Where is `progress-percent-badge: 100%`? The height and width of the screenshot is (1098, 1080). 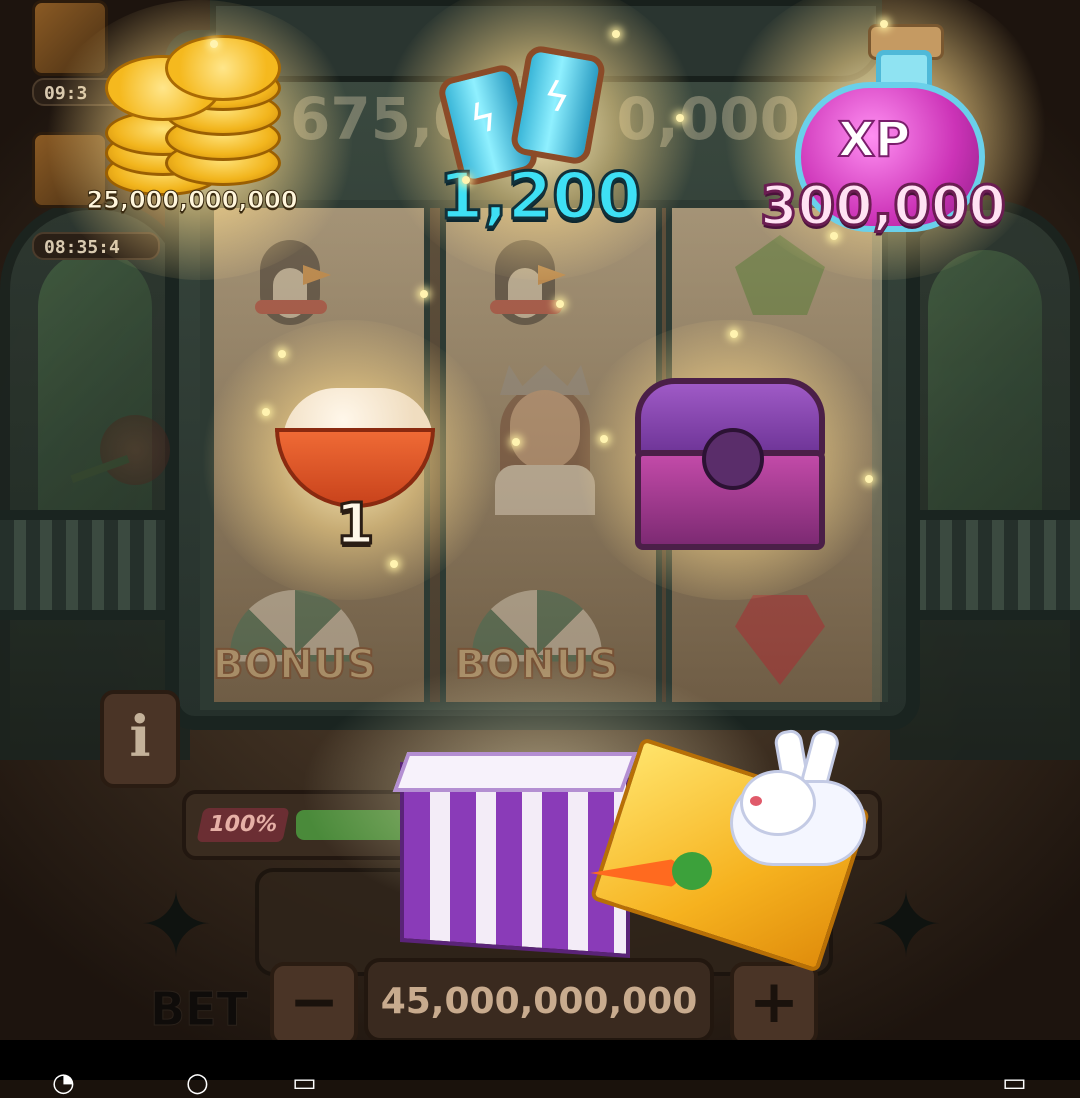
progress-percent-badge: 100% is located at coordinates (243, 825).